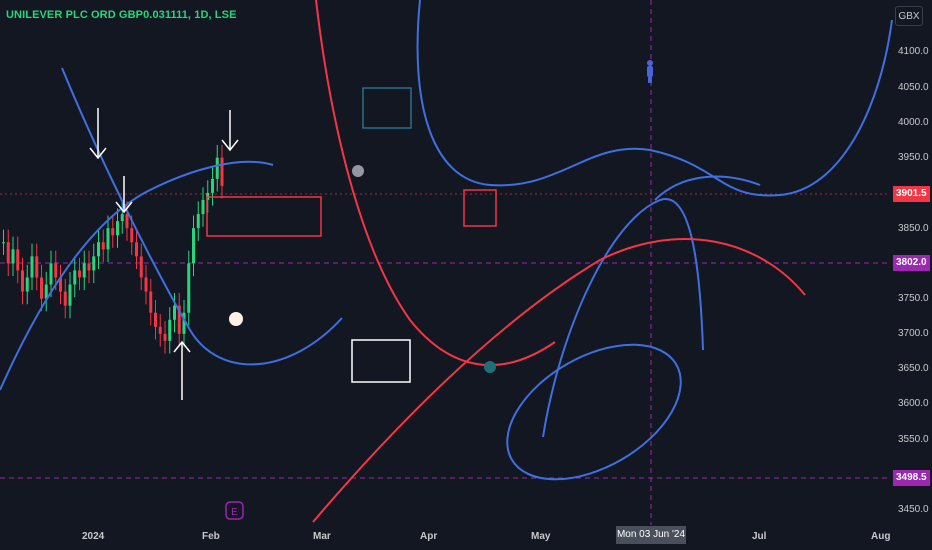 Image resolution: width=932 pixels, height=550 pixels. I want to click on last-price-tag: 3901.5, so click(911, 194).